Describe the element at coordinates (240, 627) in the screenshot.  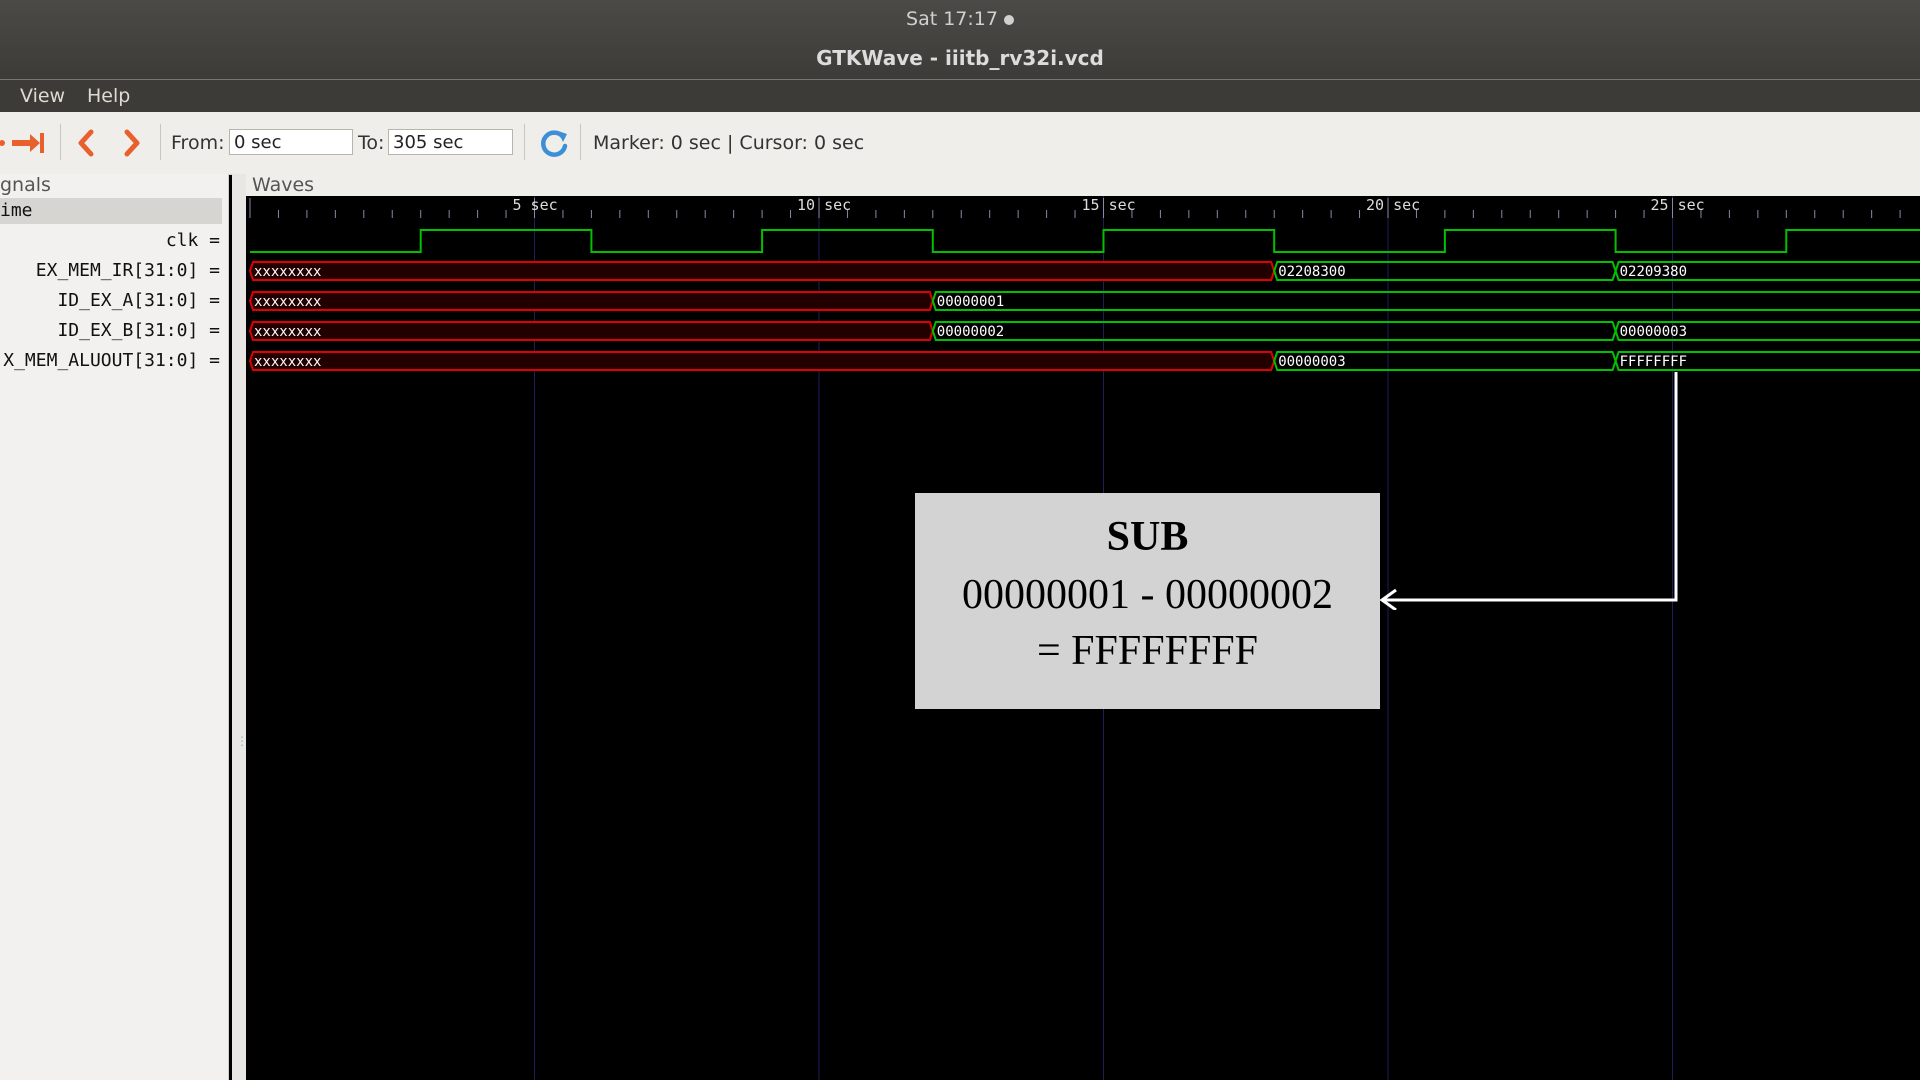
I see `pane-splitter: ⋮` at that location.